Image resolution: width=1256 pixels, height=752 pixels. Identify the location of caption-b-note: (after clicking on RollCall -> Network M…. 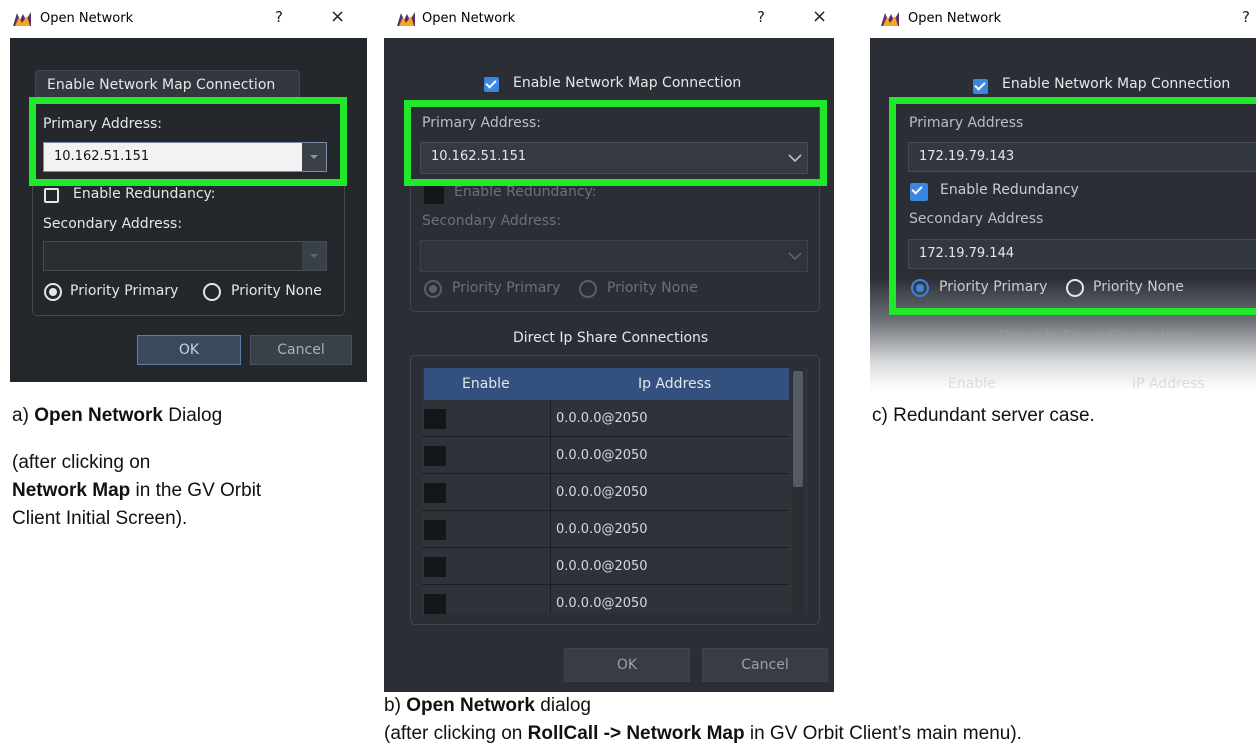
(703, 734).